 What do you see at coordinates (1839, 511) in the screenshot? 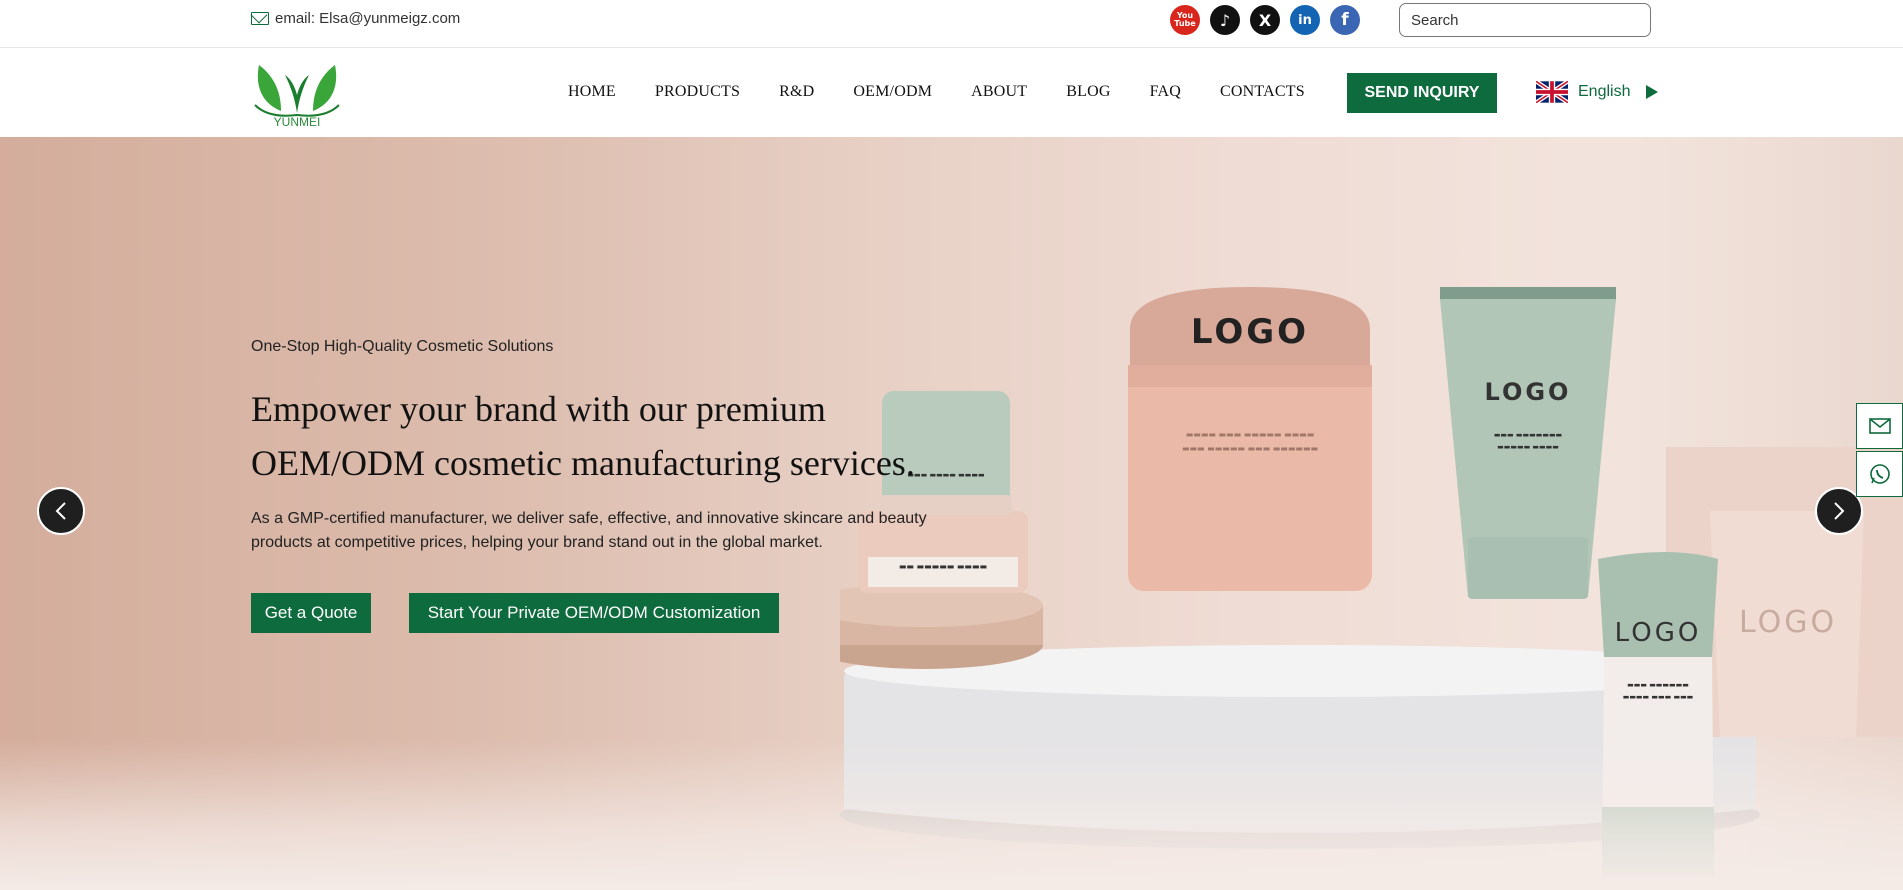
I see `chevron-right-icon` at bounding box center [1839, 511].